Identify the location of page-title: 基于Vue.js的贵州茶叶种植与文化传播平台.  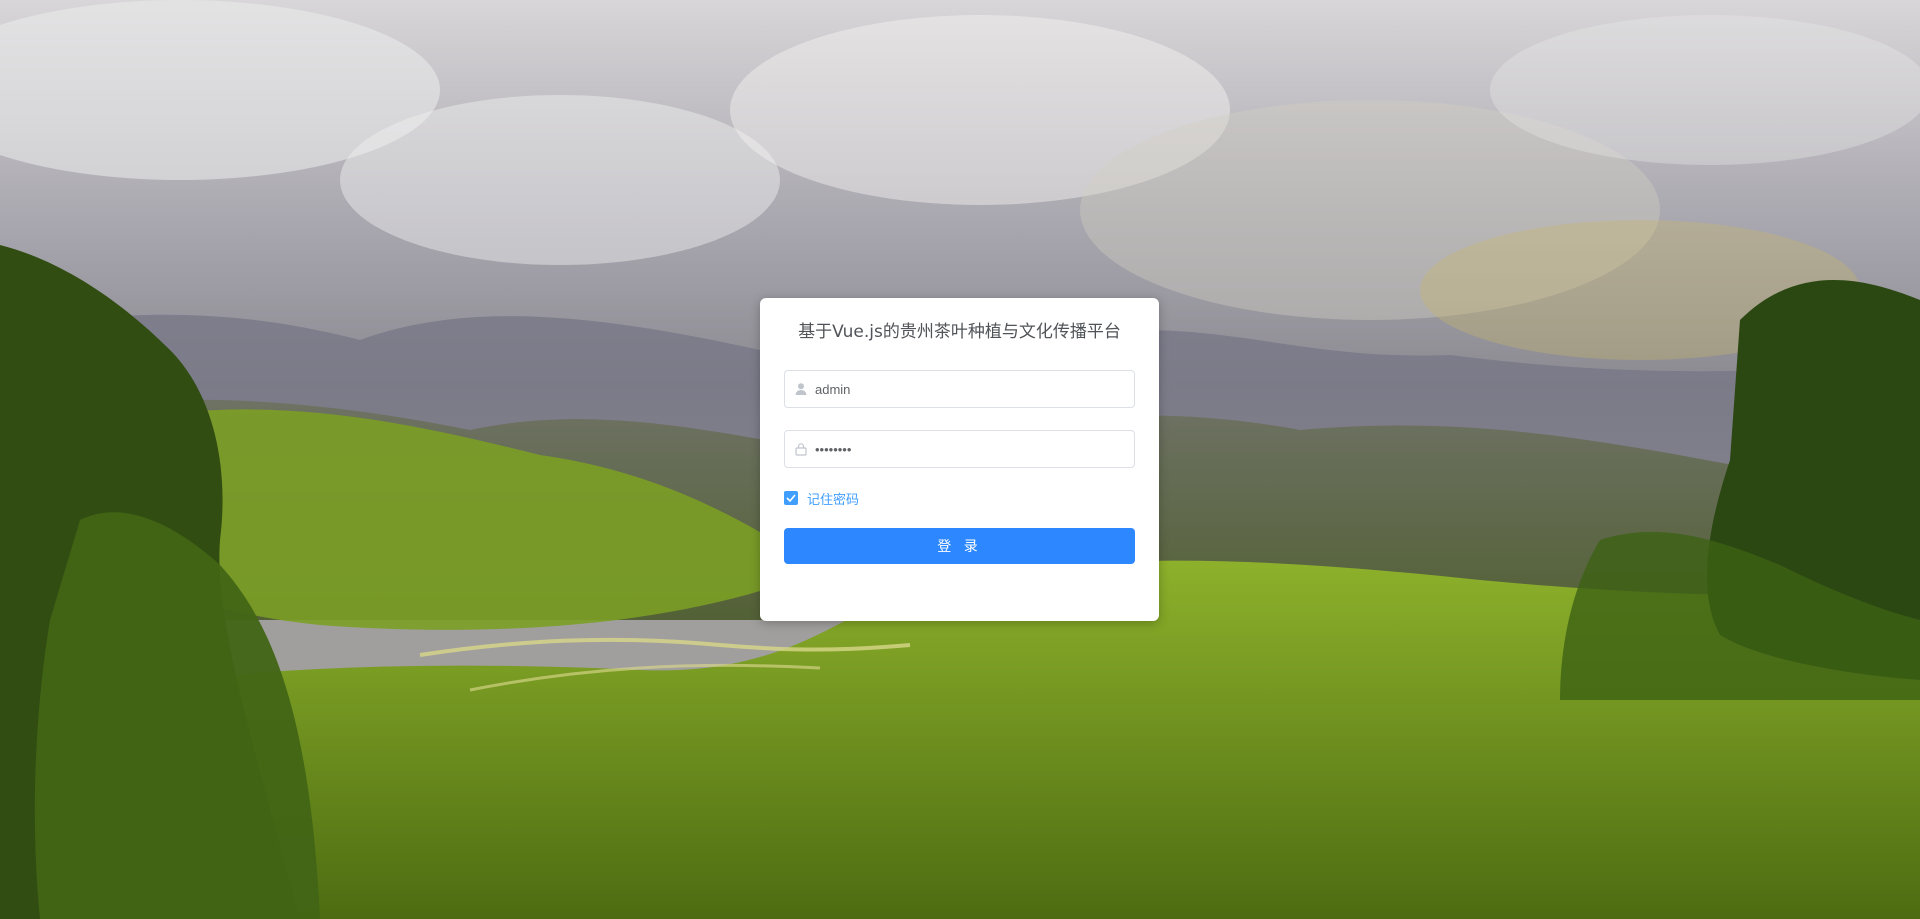
(959, 332).